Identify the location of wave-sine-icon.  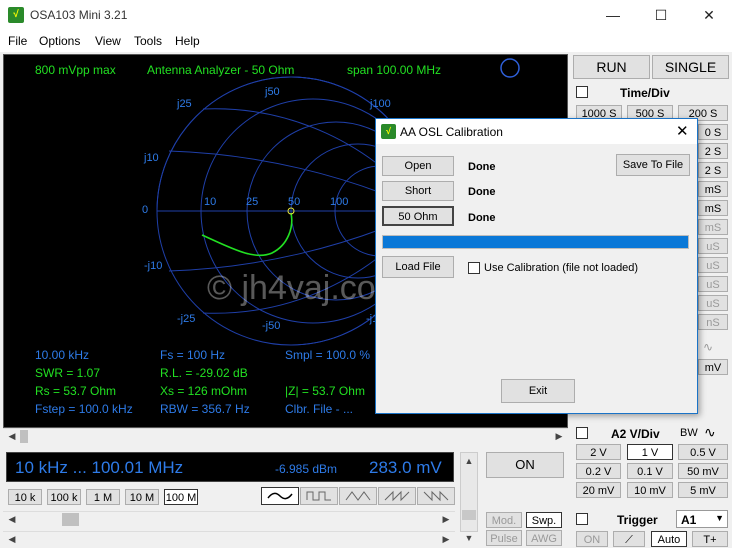
(280, 496).